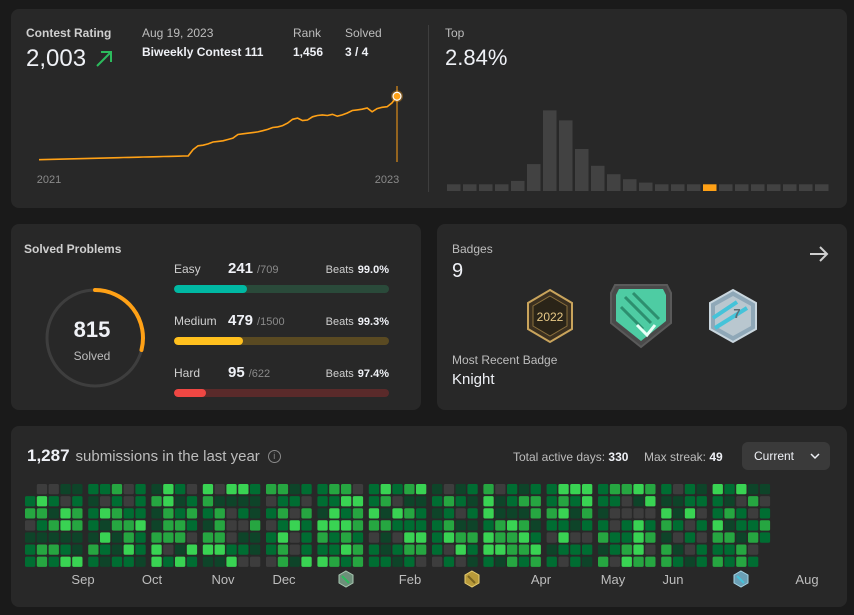 The width and height of the screenshot is (854, 615). I want to click on monthly-badge-icon, so click(741, 579).